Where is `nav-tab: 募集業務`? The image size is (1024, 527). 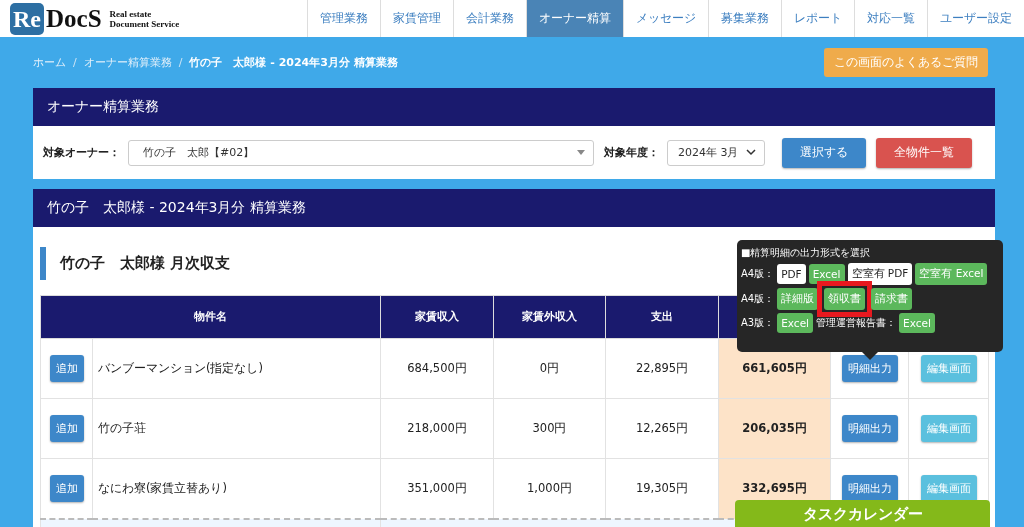
nav-tab: 募集業務 is located at coordinates (744, 18).